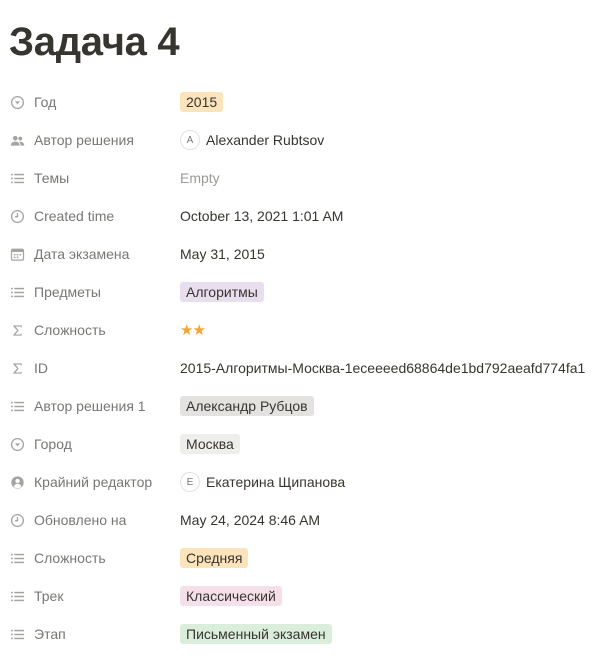  I want to click on property-label: Год, so click(45, 102).